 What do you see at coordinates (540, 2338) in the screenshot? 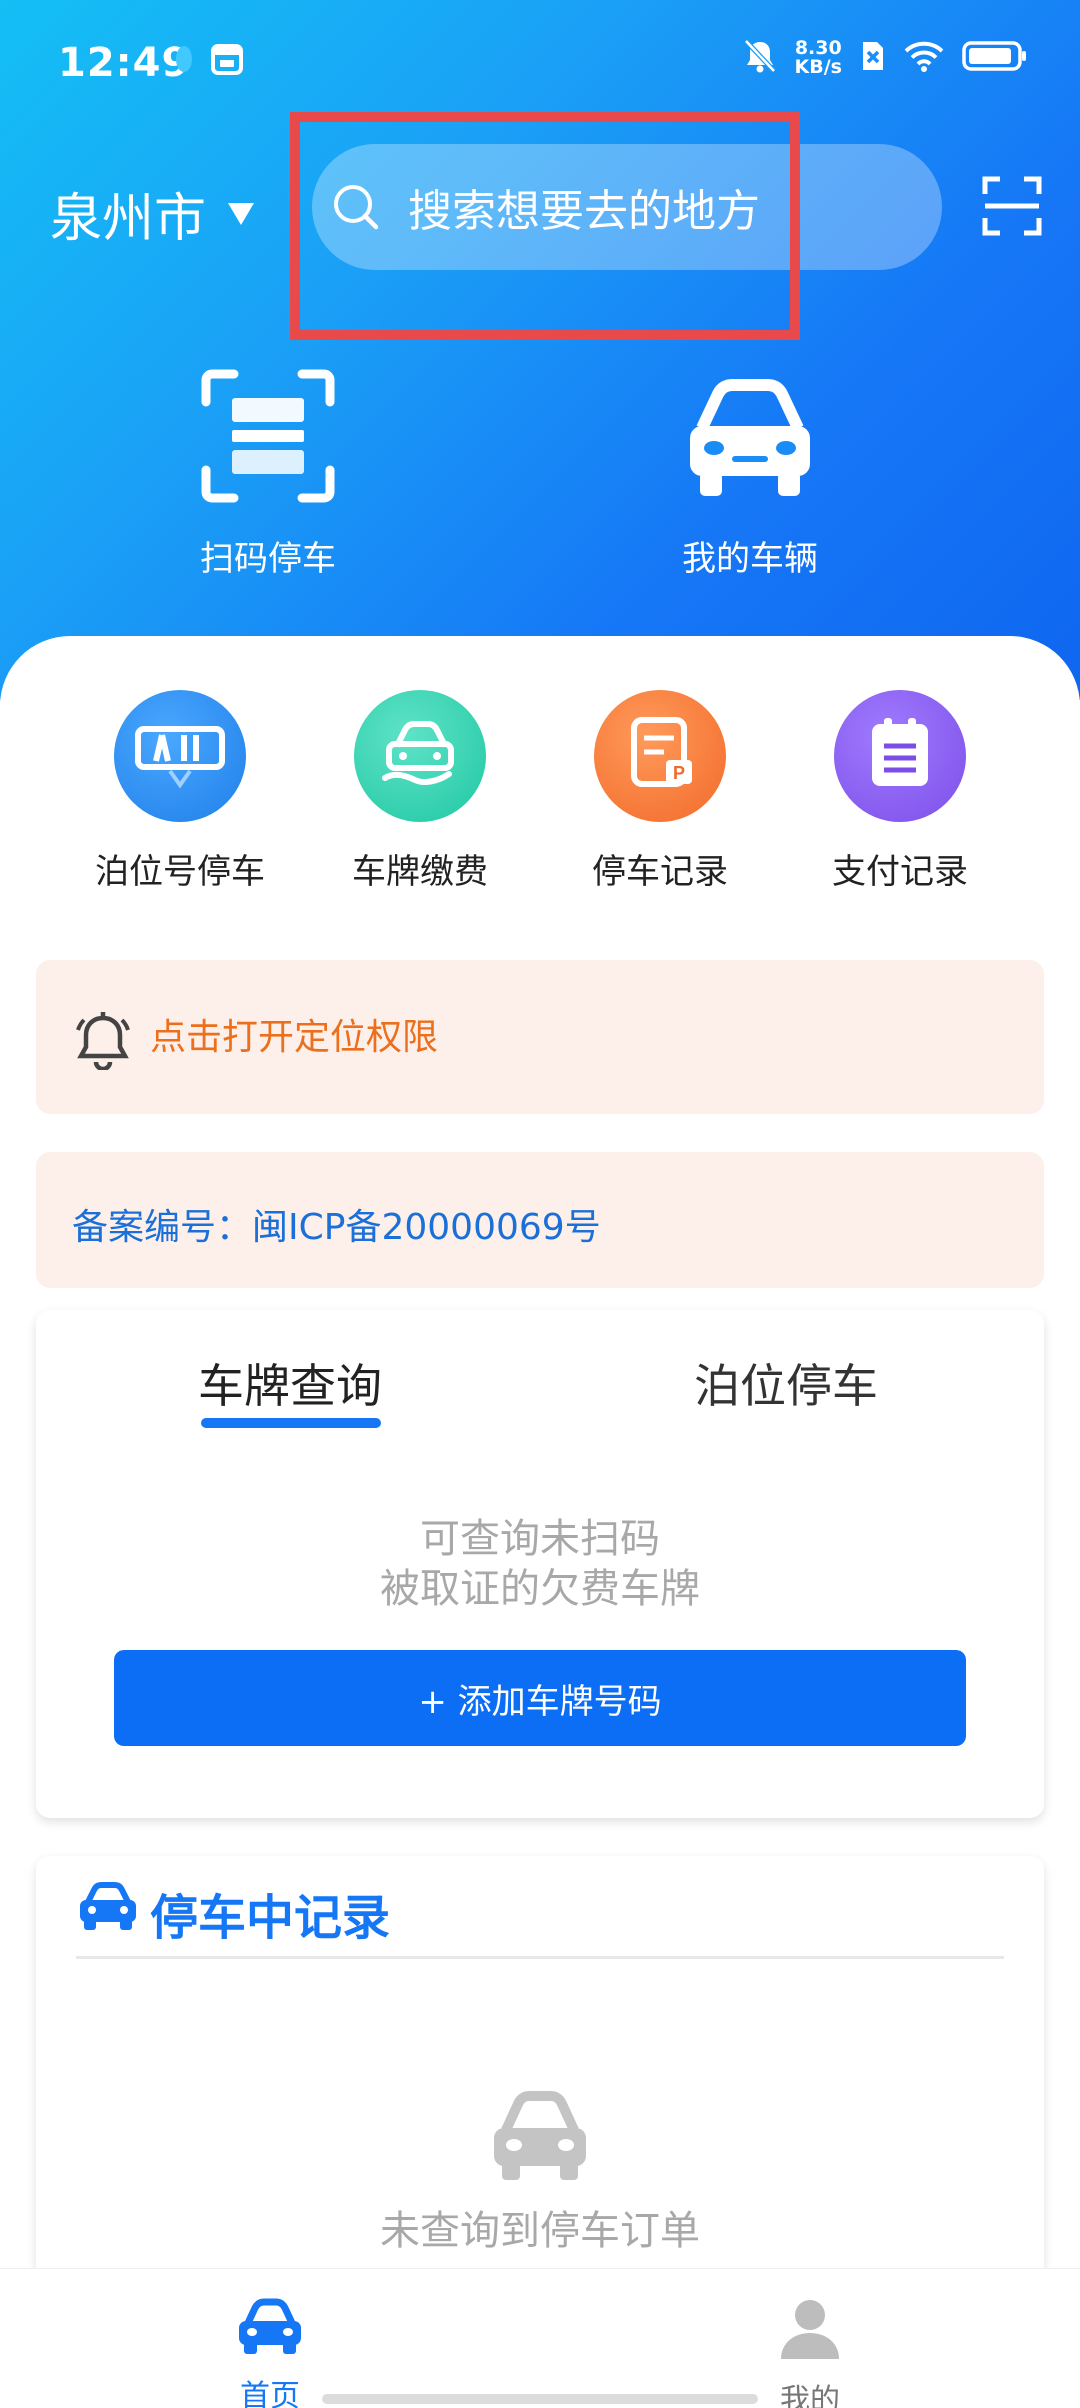
I see `bottom-navigation: 首页 我的` at bounding box center [540, 2338].